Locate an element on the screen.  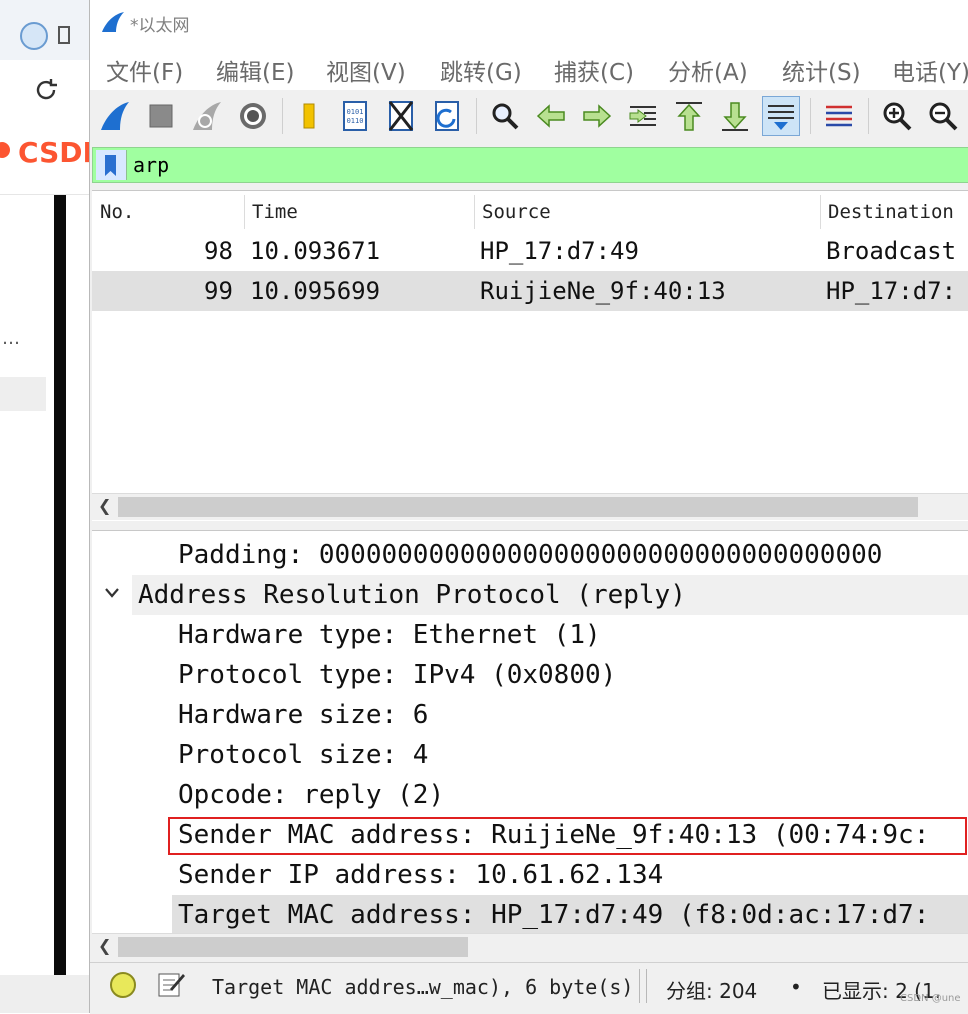
main-toolbar: 0101 0110 is located at coordinates (529, 117).